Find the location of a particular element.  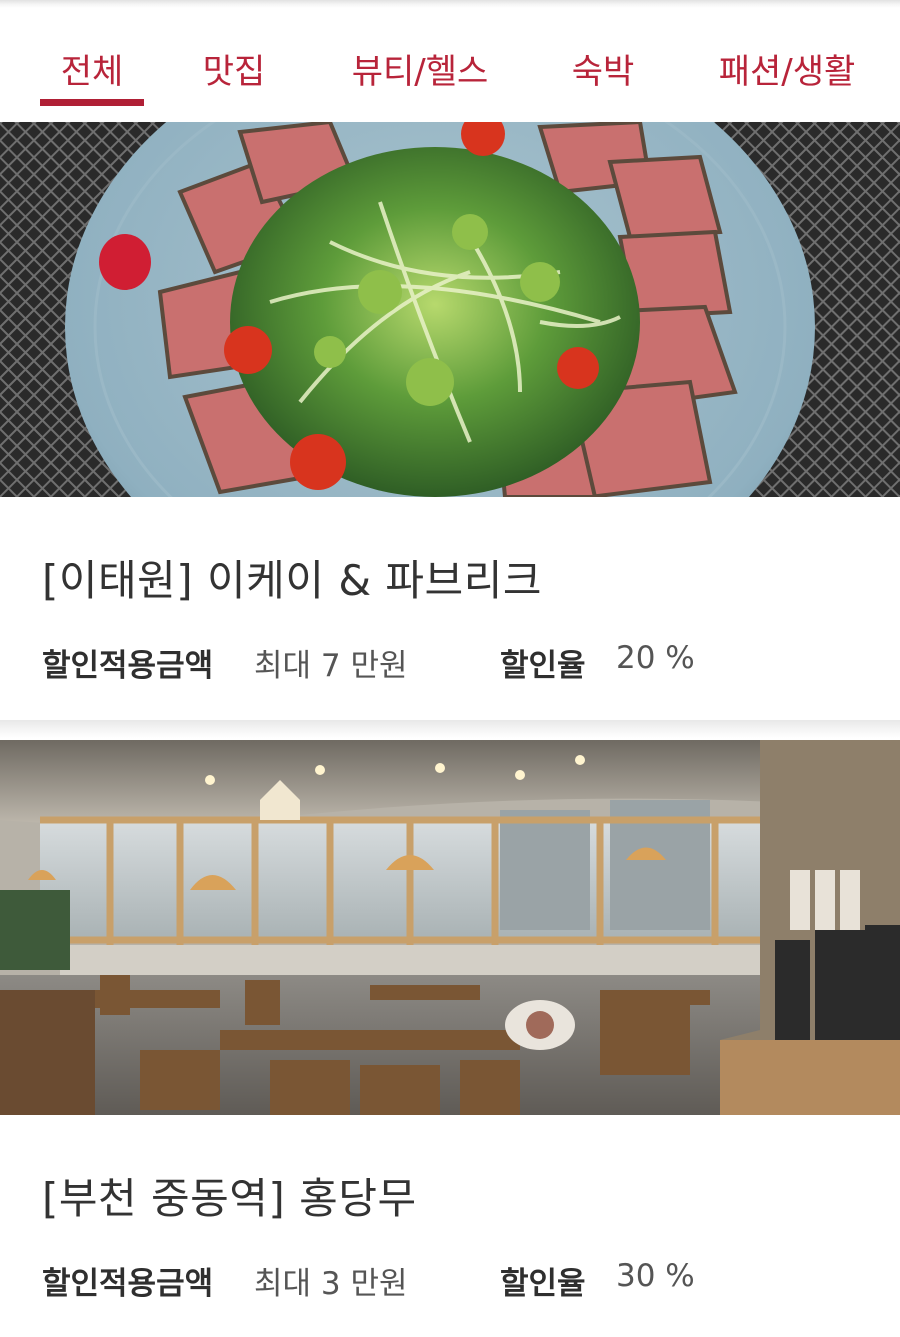

tab-all: 전체 is located at coordinates (92, 64).